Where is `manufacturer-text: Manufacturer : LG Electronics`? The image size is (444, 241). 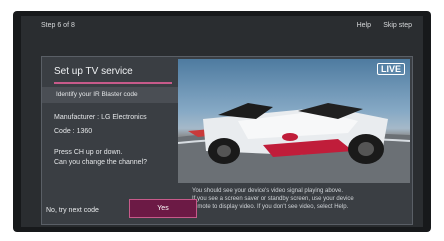 manufacturer-text: Manufacturer : LG Electronics is located at coordinates (100, 117).